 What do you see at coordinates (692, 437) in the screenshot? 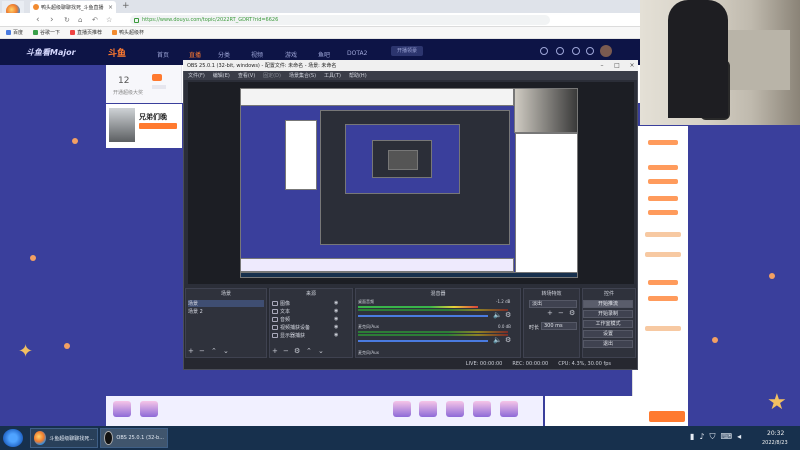
I see `network-icon: ▮` at bounding box center [692, 437].